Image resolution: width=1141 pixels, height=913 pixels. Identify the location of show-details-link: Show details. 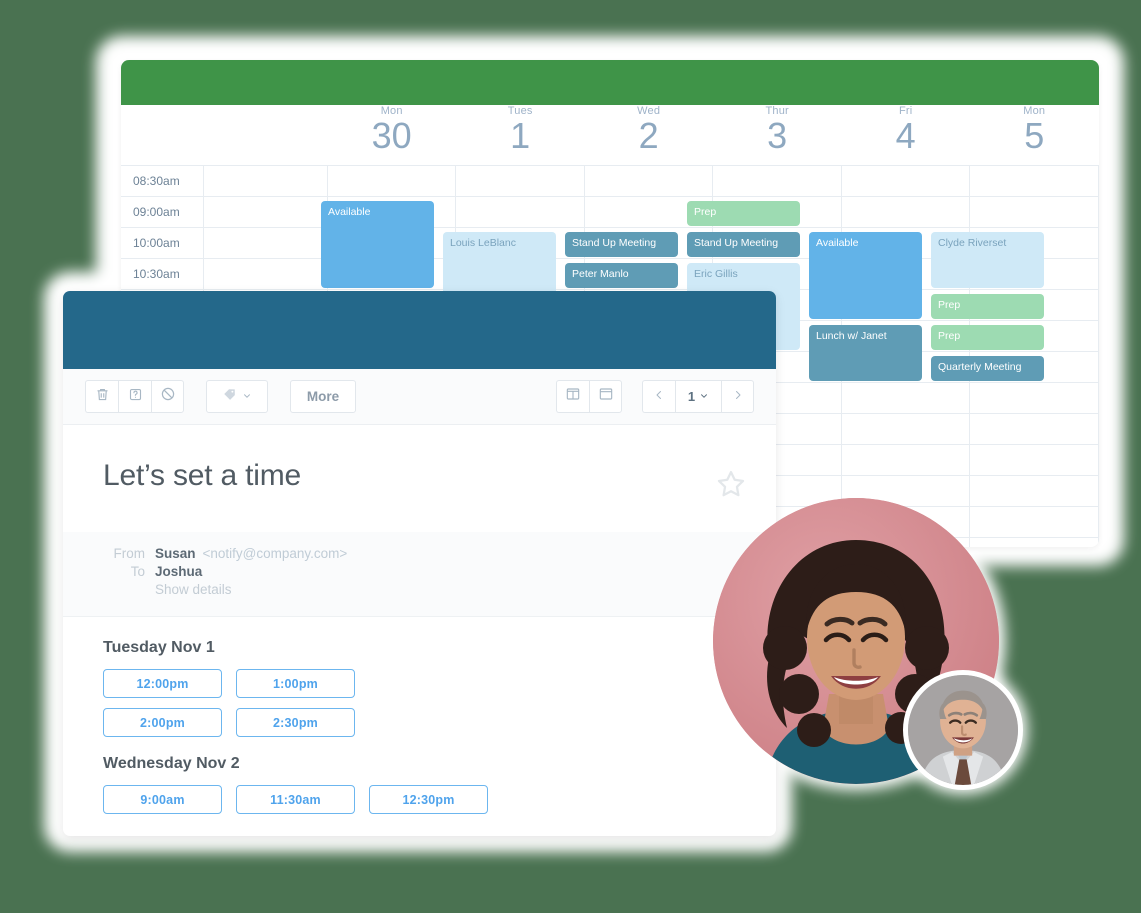
(193, 589).